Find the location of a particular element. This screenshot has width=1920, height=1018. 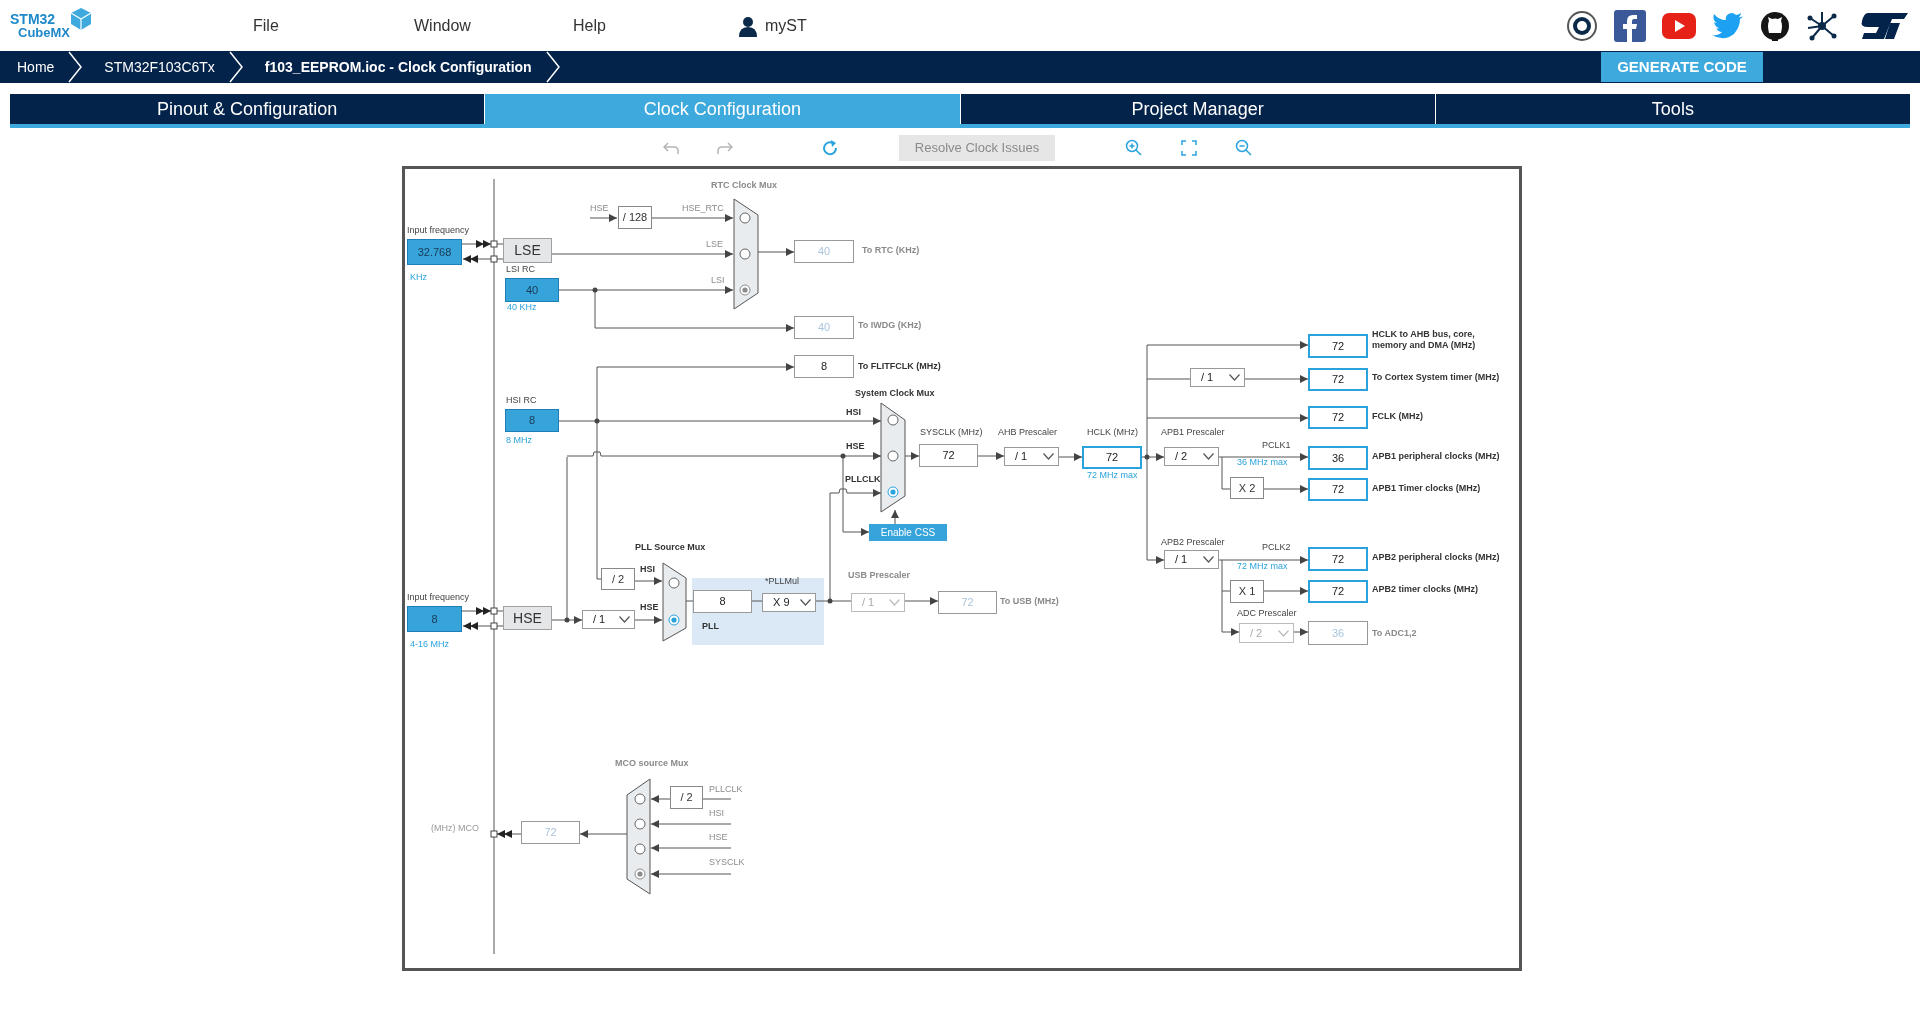

diagram-label: PLLCLK is located at coordinates (863, 479).